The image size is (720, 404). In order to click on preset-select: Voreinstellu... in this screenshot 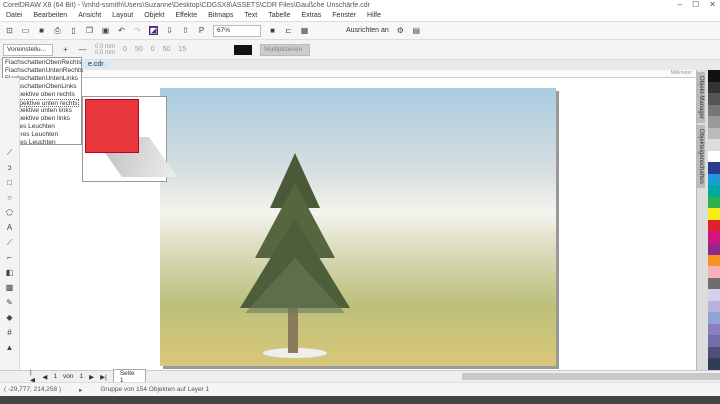, I will do `click(28, 49)`.